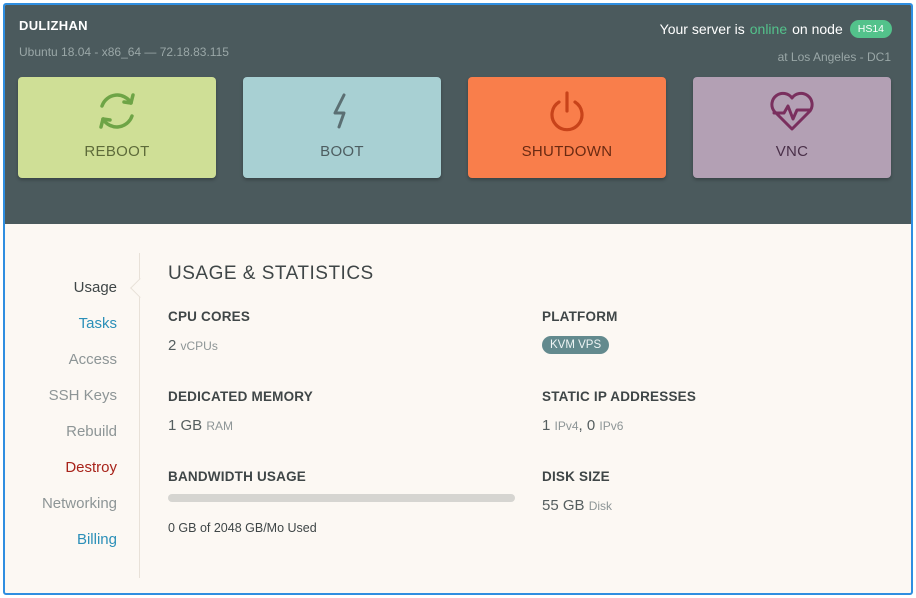 This screenshot has width=916, height=598. Describe the element at coordinates (563, 505) in the screenshot. I see `disk-amount: 55 GB` at that location.